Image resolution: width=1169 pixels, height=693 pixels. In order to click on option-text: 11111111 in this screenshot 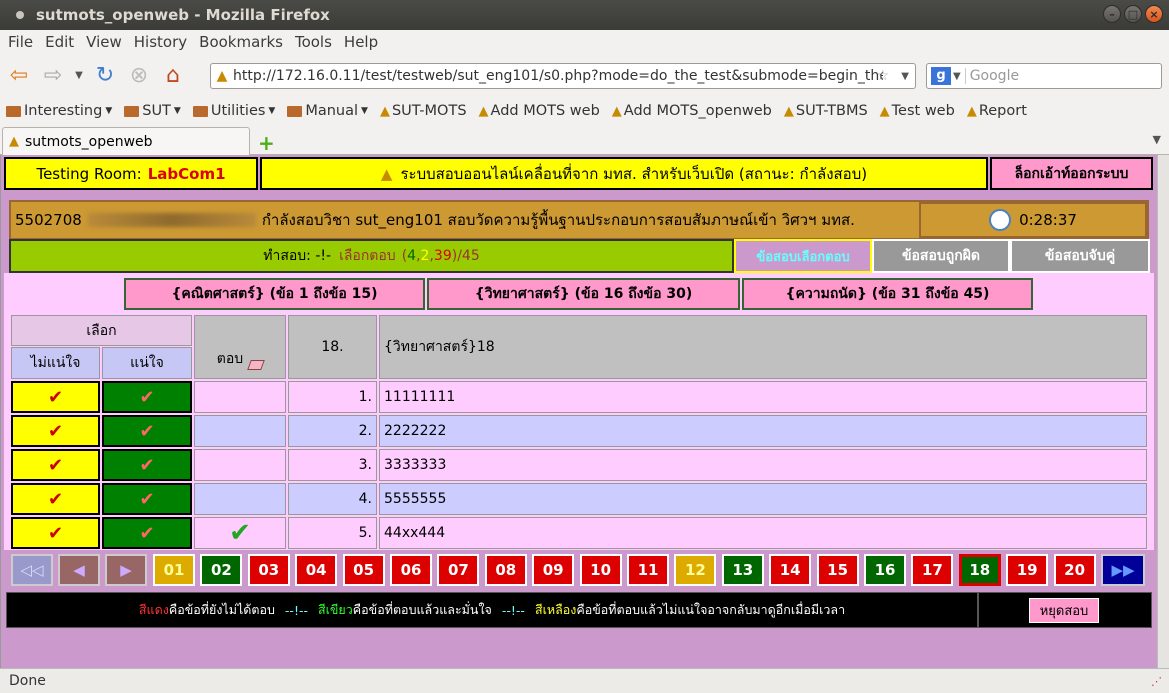, I will do `click(763, 397)`.